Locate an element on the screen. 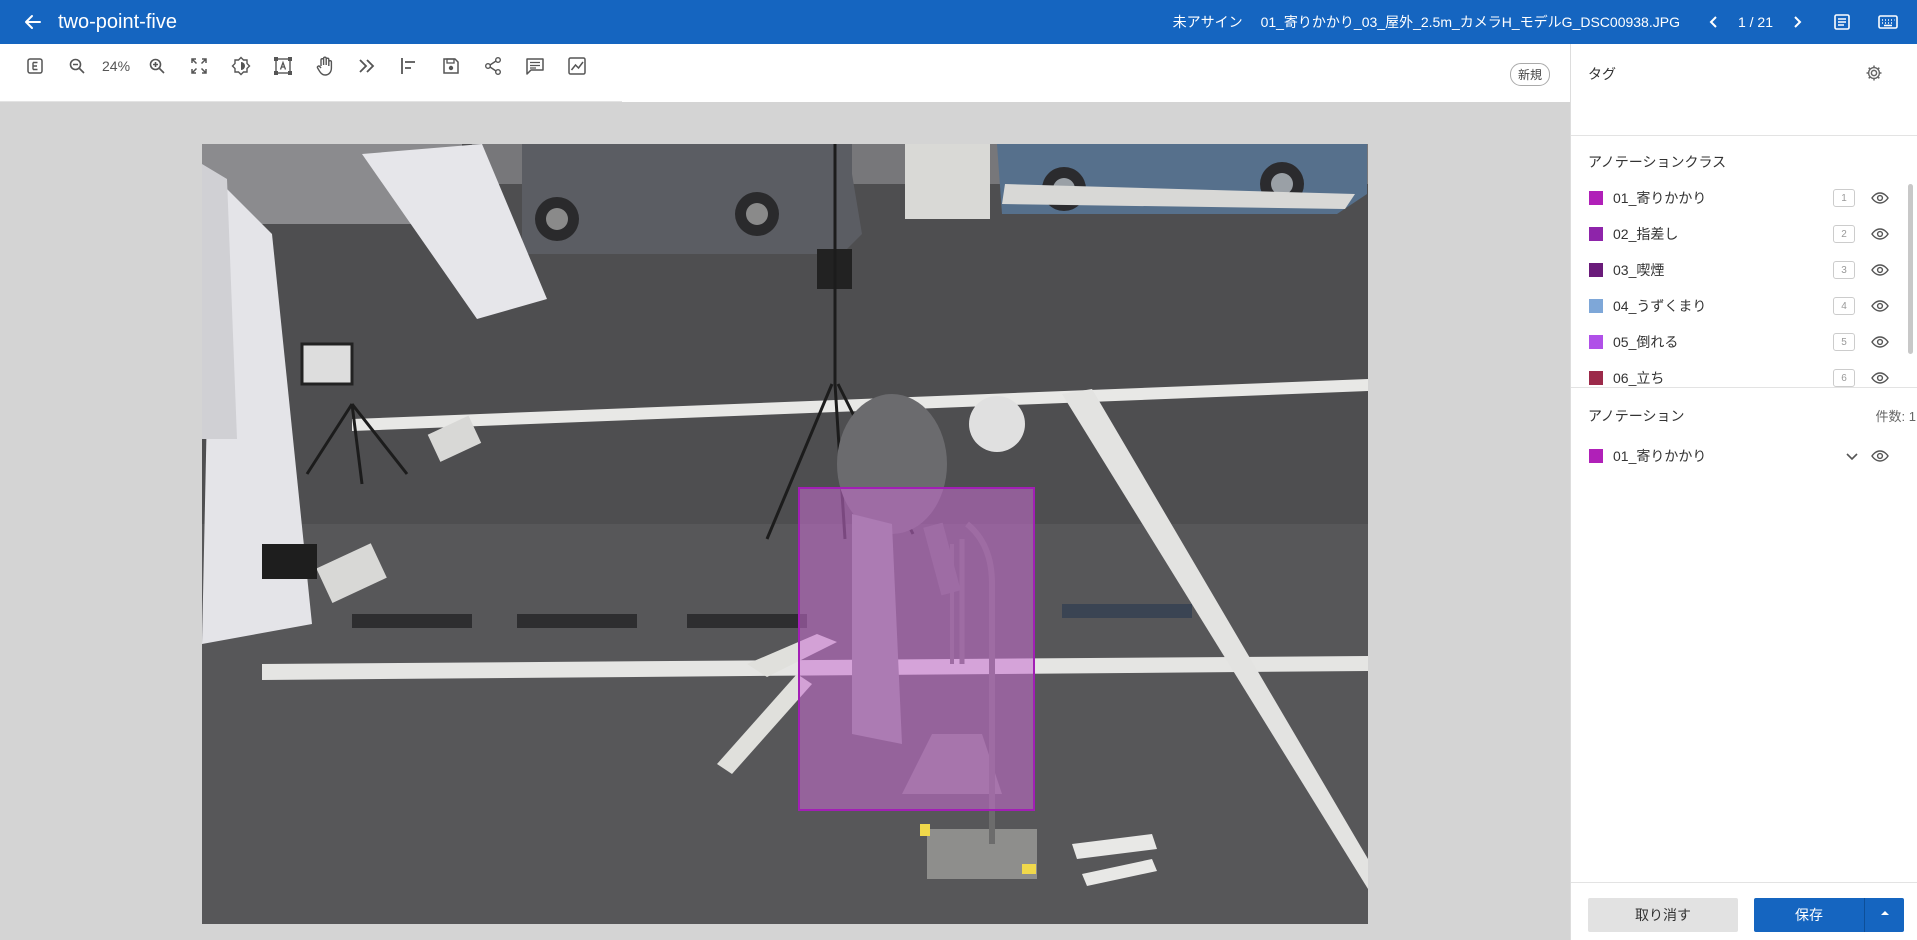 This screenshot has width=1917, height=940. chevron-left-icon is located at coordinates (1714, 22).